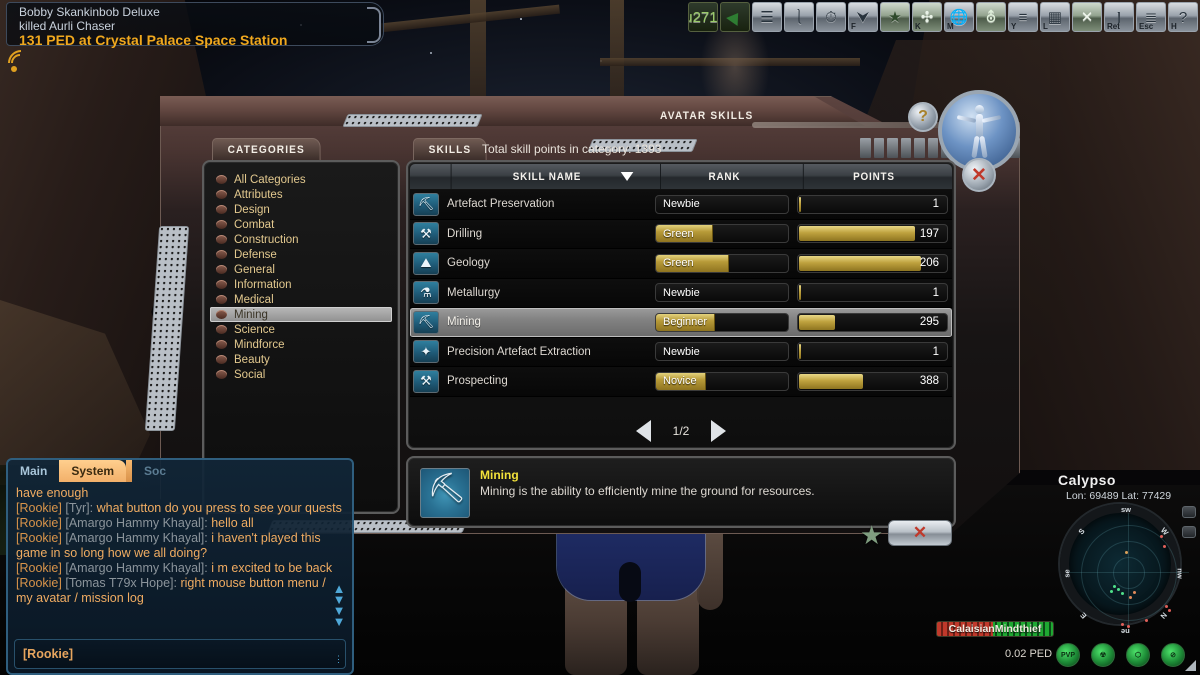  Describe the element at coordinates (301, 194) in the screenshot. I see `category-item-attributes: Attributes` at that location.